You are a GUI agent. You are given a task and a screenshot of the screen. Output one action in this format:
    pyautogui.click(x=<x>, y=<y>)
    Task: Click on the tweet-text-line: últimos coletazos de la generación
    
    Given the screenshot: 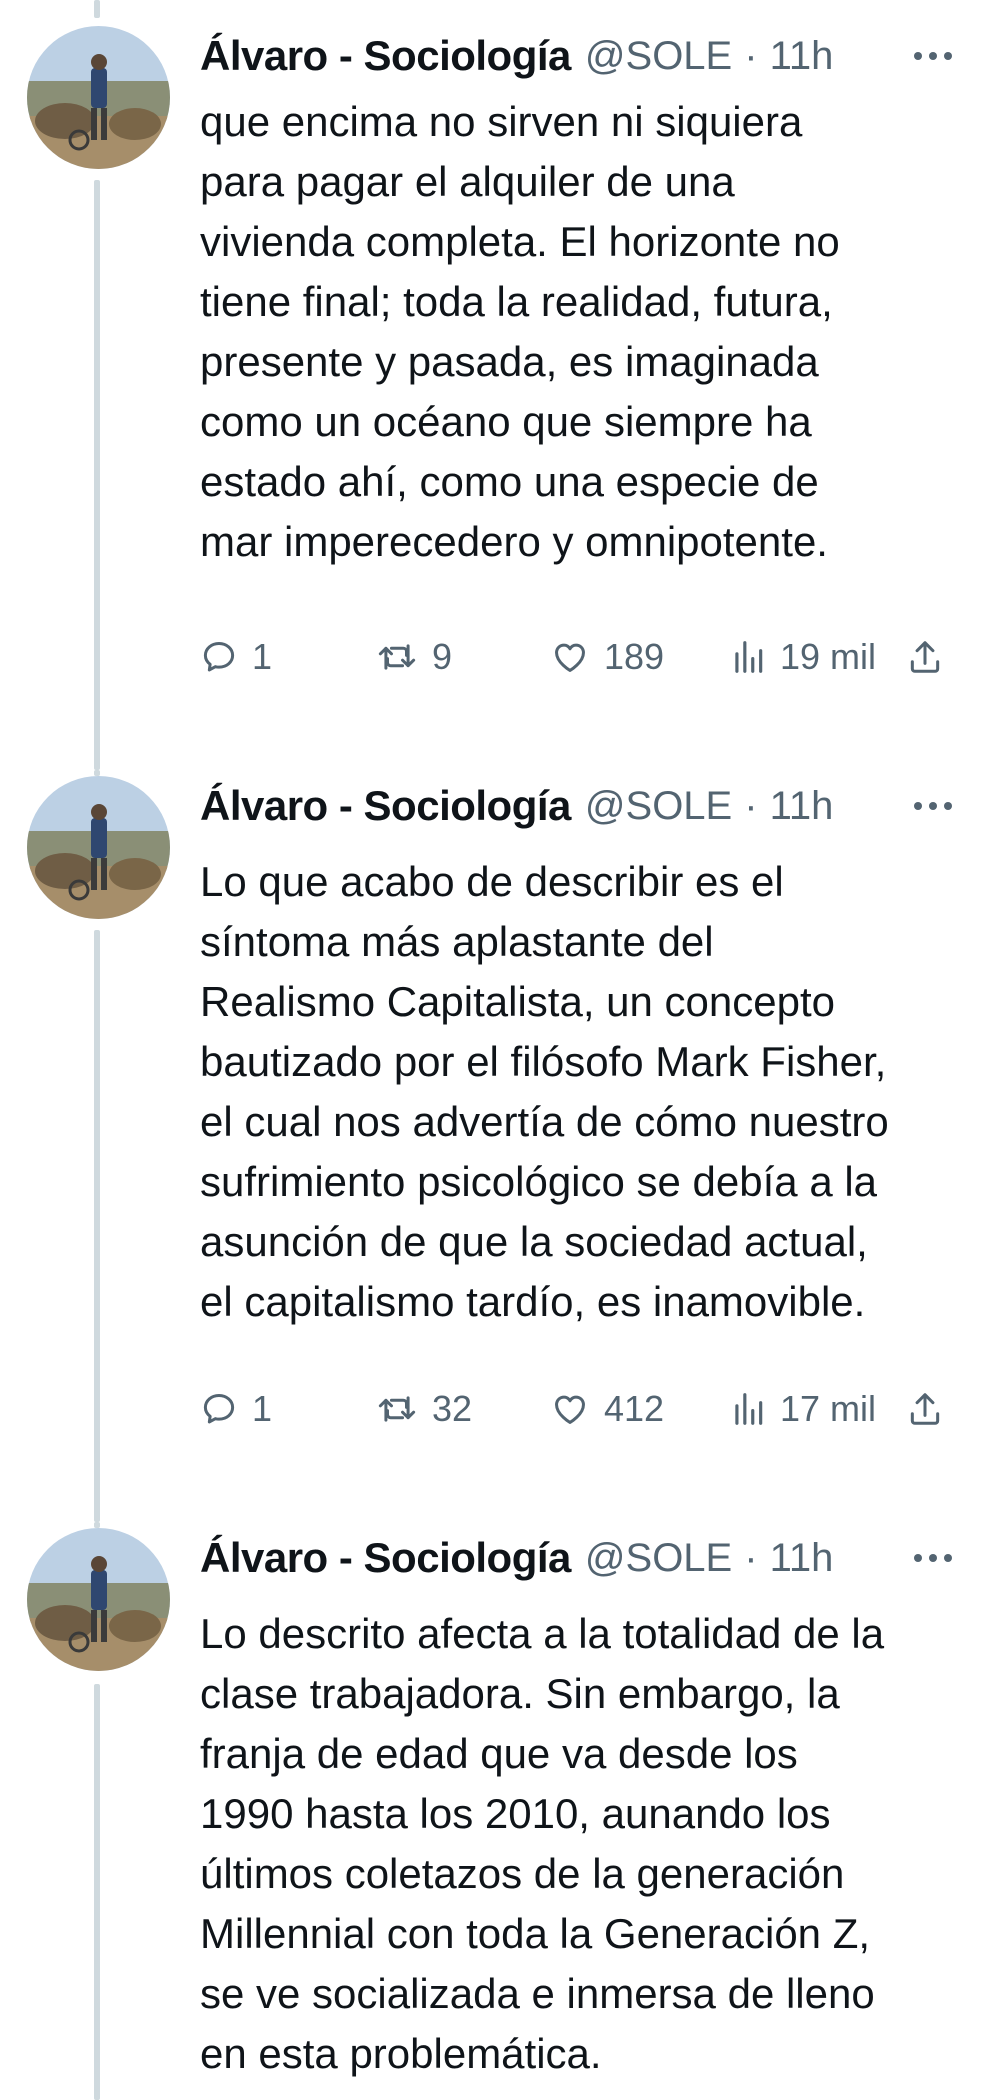 What is the action you would take?
    pyautogui.click(x=522, y=1873)
    